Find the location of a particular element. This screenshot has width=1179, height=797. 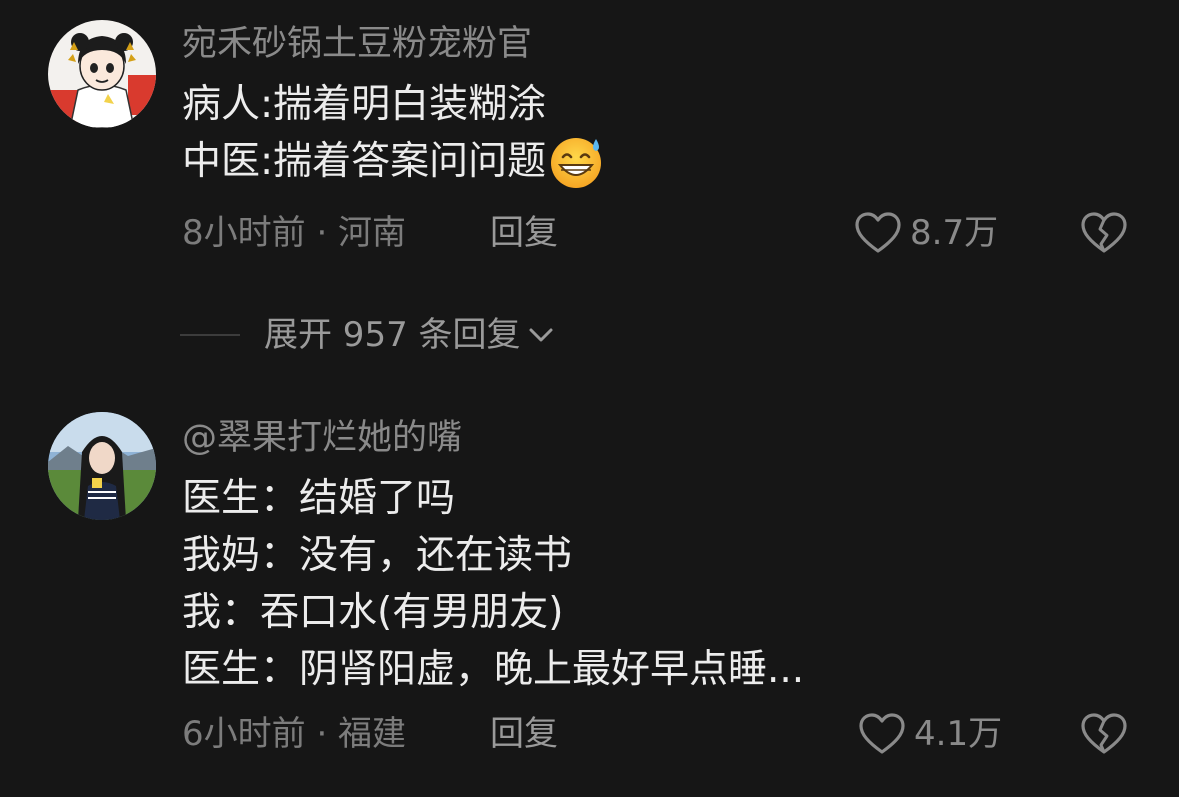

comment-meta-row: 6小时前 · 福建 回复 4.1万 is located at coordinates (656, 734).